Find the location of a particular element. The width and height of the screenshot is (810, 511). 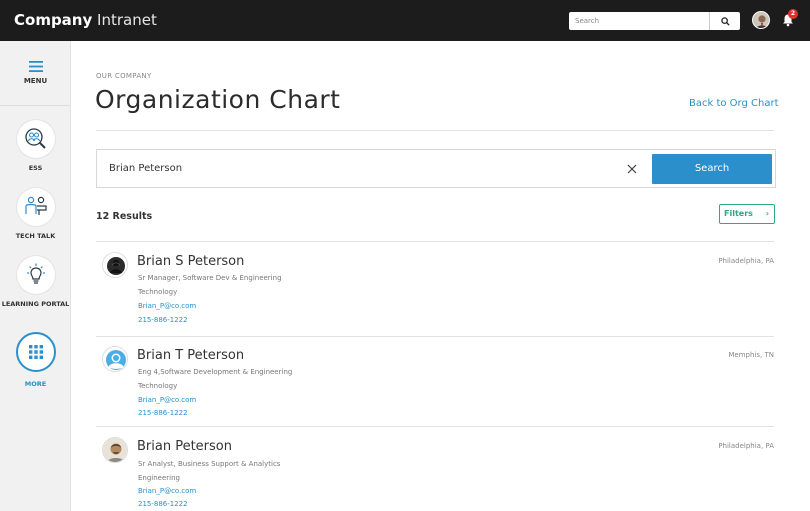

filters-button: Filters › is located at coordinates (747, 214).